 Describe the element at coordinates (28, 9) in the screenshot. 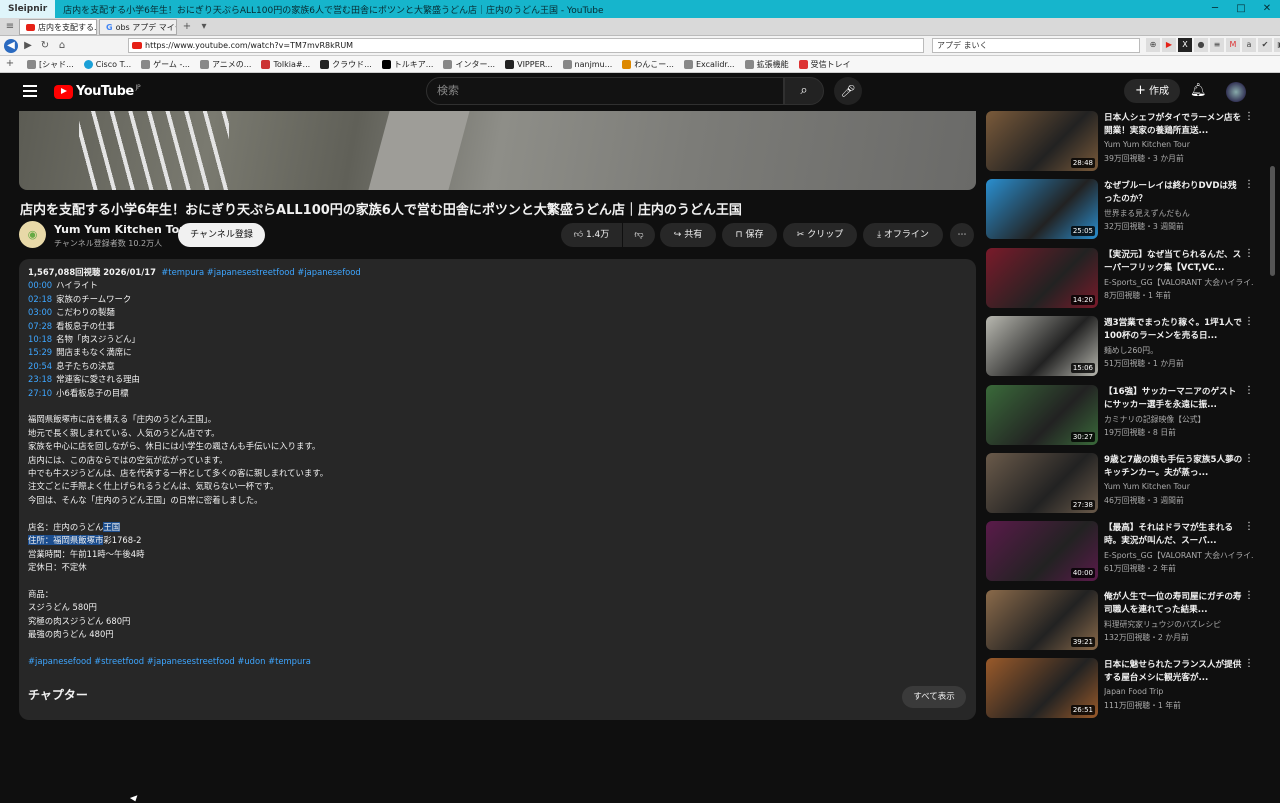

I see `app-name: Sleipnir` at that location.